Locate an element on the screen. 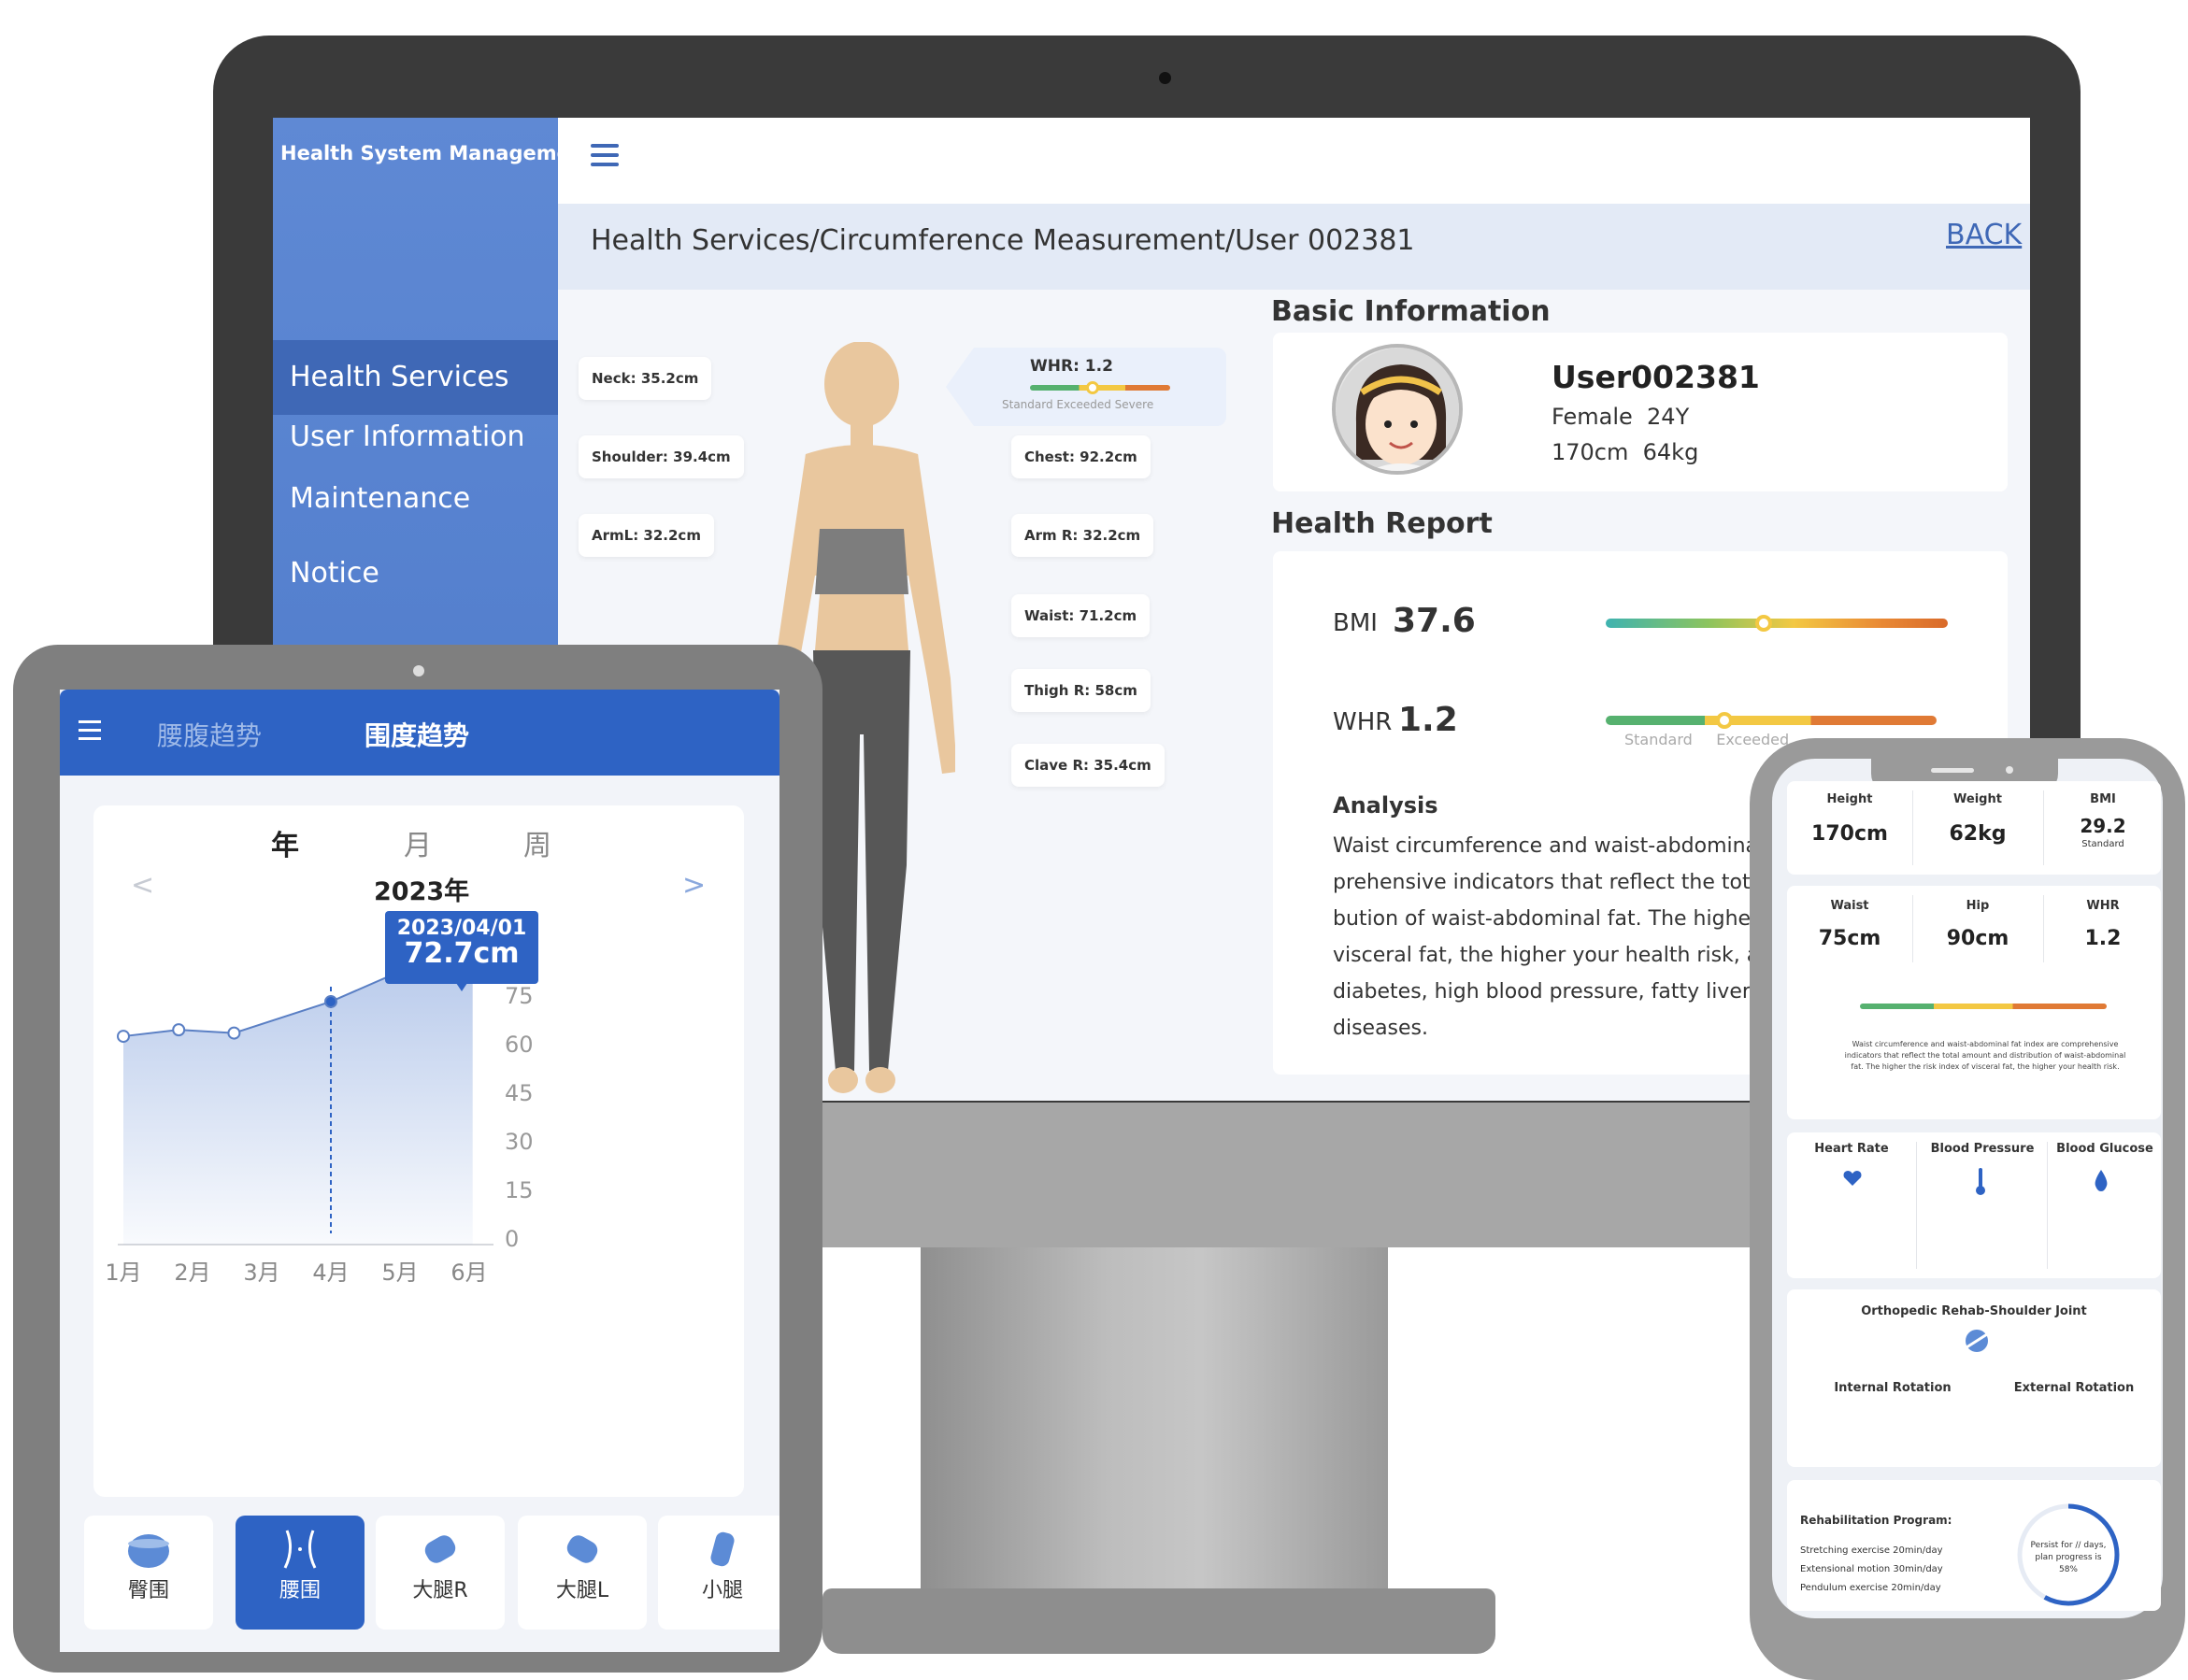  chart-y-tick: 60 is located at coordinates (519, 1045).